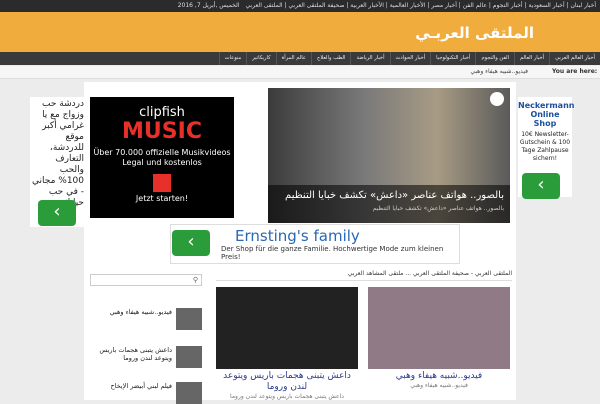 The height and width of the screenshot is (404, 600). What do you see at coordinates (162, 183) in the screenshot?
I see `play-icon` at bounding box center [162, 183].